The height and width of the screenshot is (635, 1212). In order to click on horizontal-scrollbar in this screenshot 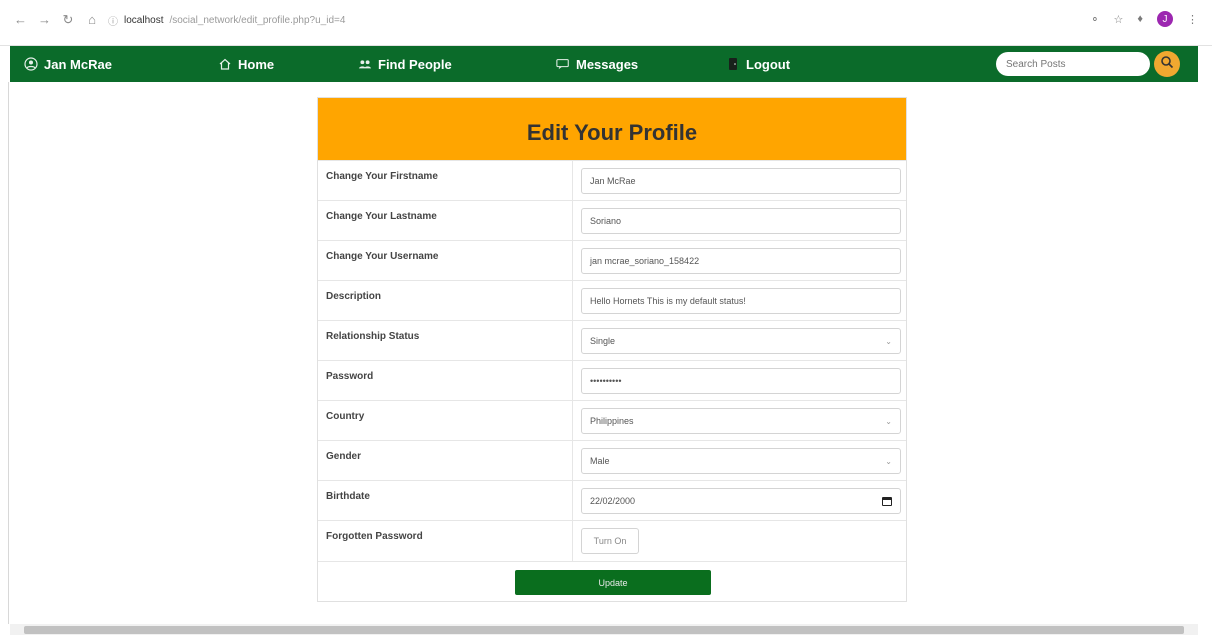, I will do `click(604, 629)`.